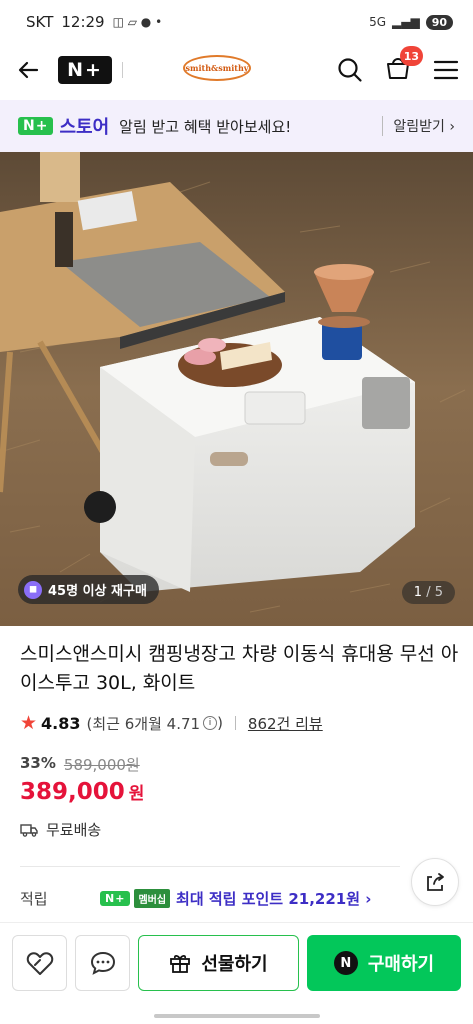 The height and width of the screenshot is (1024, 473). What do you see at coordinates (220, 723) in the screenshot?
I see `recent-rating-close: )` at bounding box center [220, 723].